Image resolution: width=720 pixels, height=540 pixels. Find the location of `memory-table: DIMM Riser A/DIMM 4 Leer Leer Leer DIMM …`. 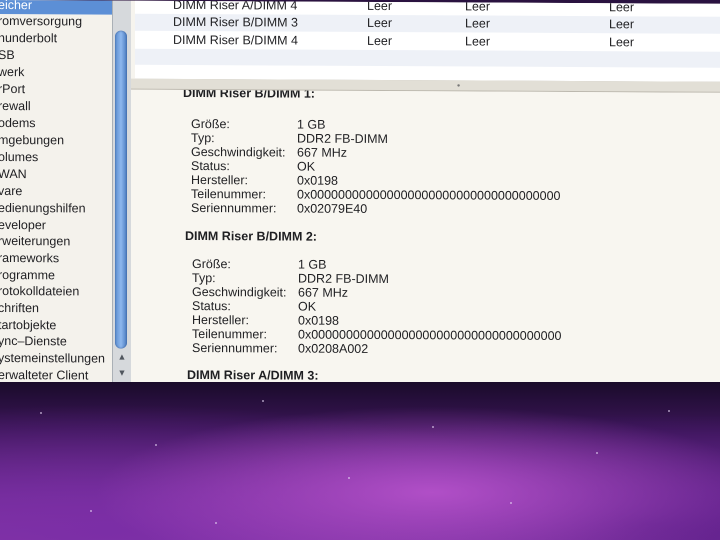

memory-table: DIMM Riser A/DIMM 4 Leer Leer Leer DIMM … is located at coordinates (427, 41).